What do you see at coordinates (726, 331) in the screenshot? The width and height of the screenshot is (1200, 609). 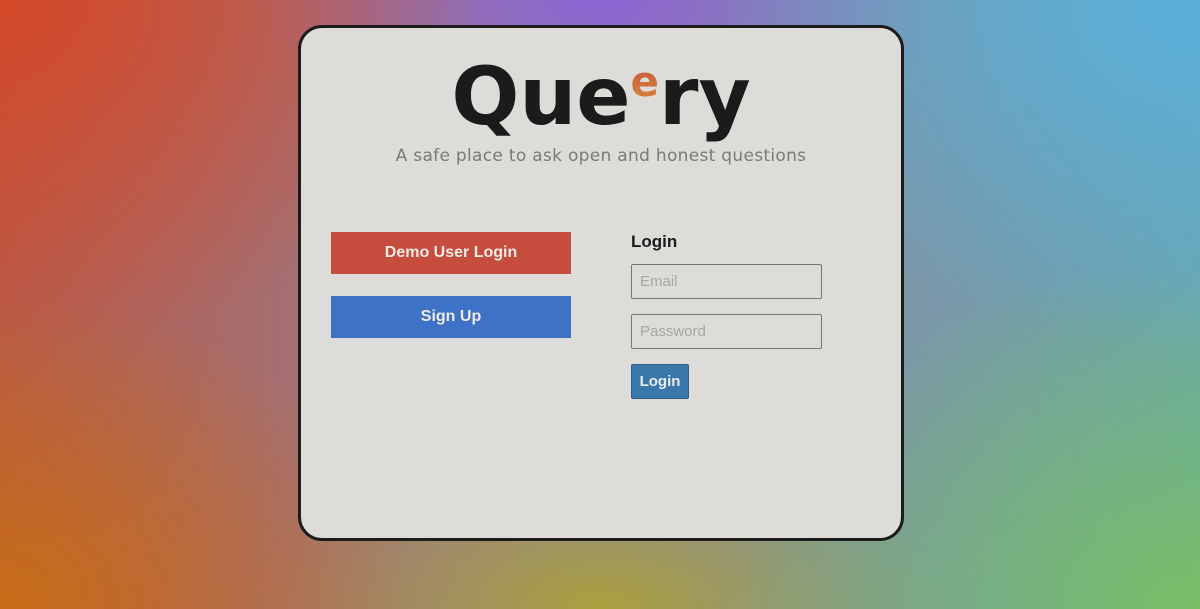 I see `password-field` at bounding box center [726, 331].